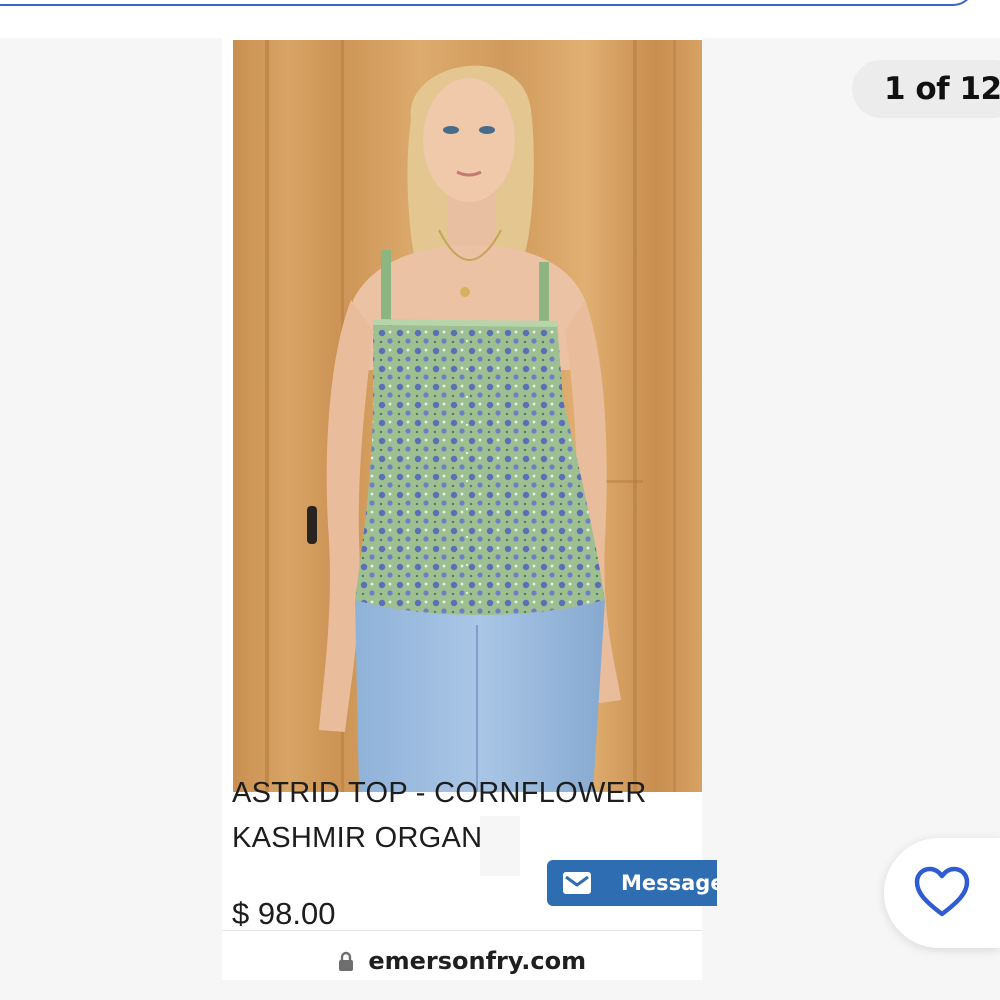  Describe the element at coordinates (439, 793) in the screenshot. I see `product-title-line-1: ASTRID TOP - CORNFLOWER` at that location.